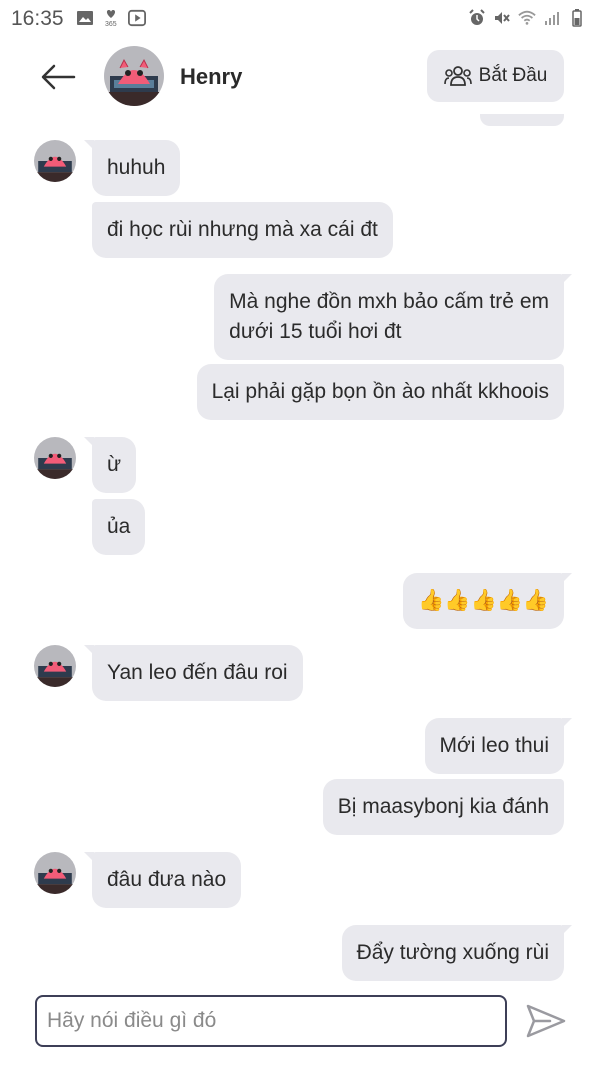 Image resolution: width=600 pixels, height=1067 pixels. What do you see at coordinates (522, 120) in the screenshot?
I see `previous-message-bubble` at bounding box center [522, 120].